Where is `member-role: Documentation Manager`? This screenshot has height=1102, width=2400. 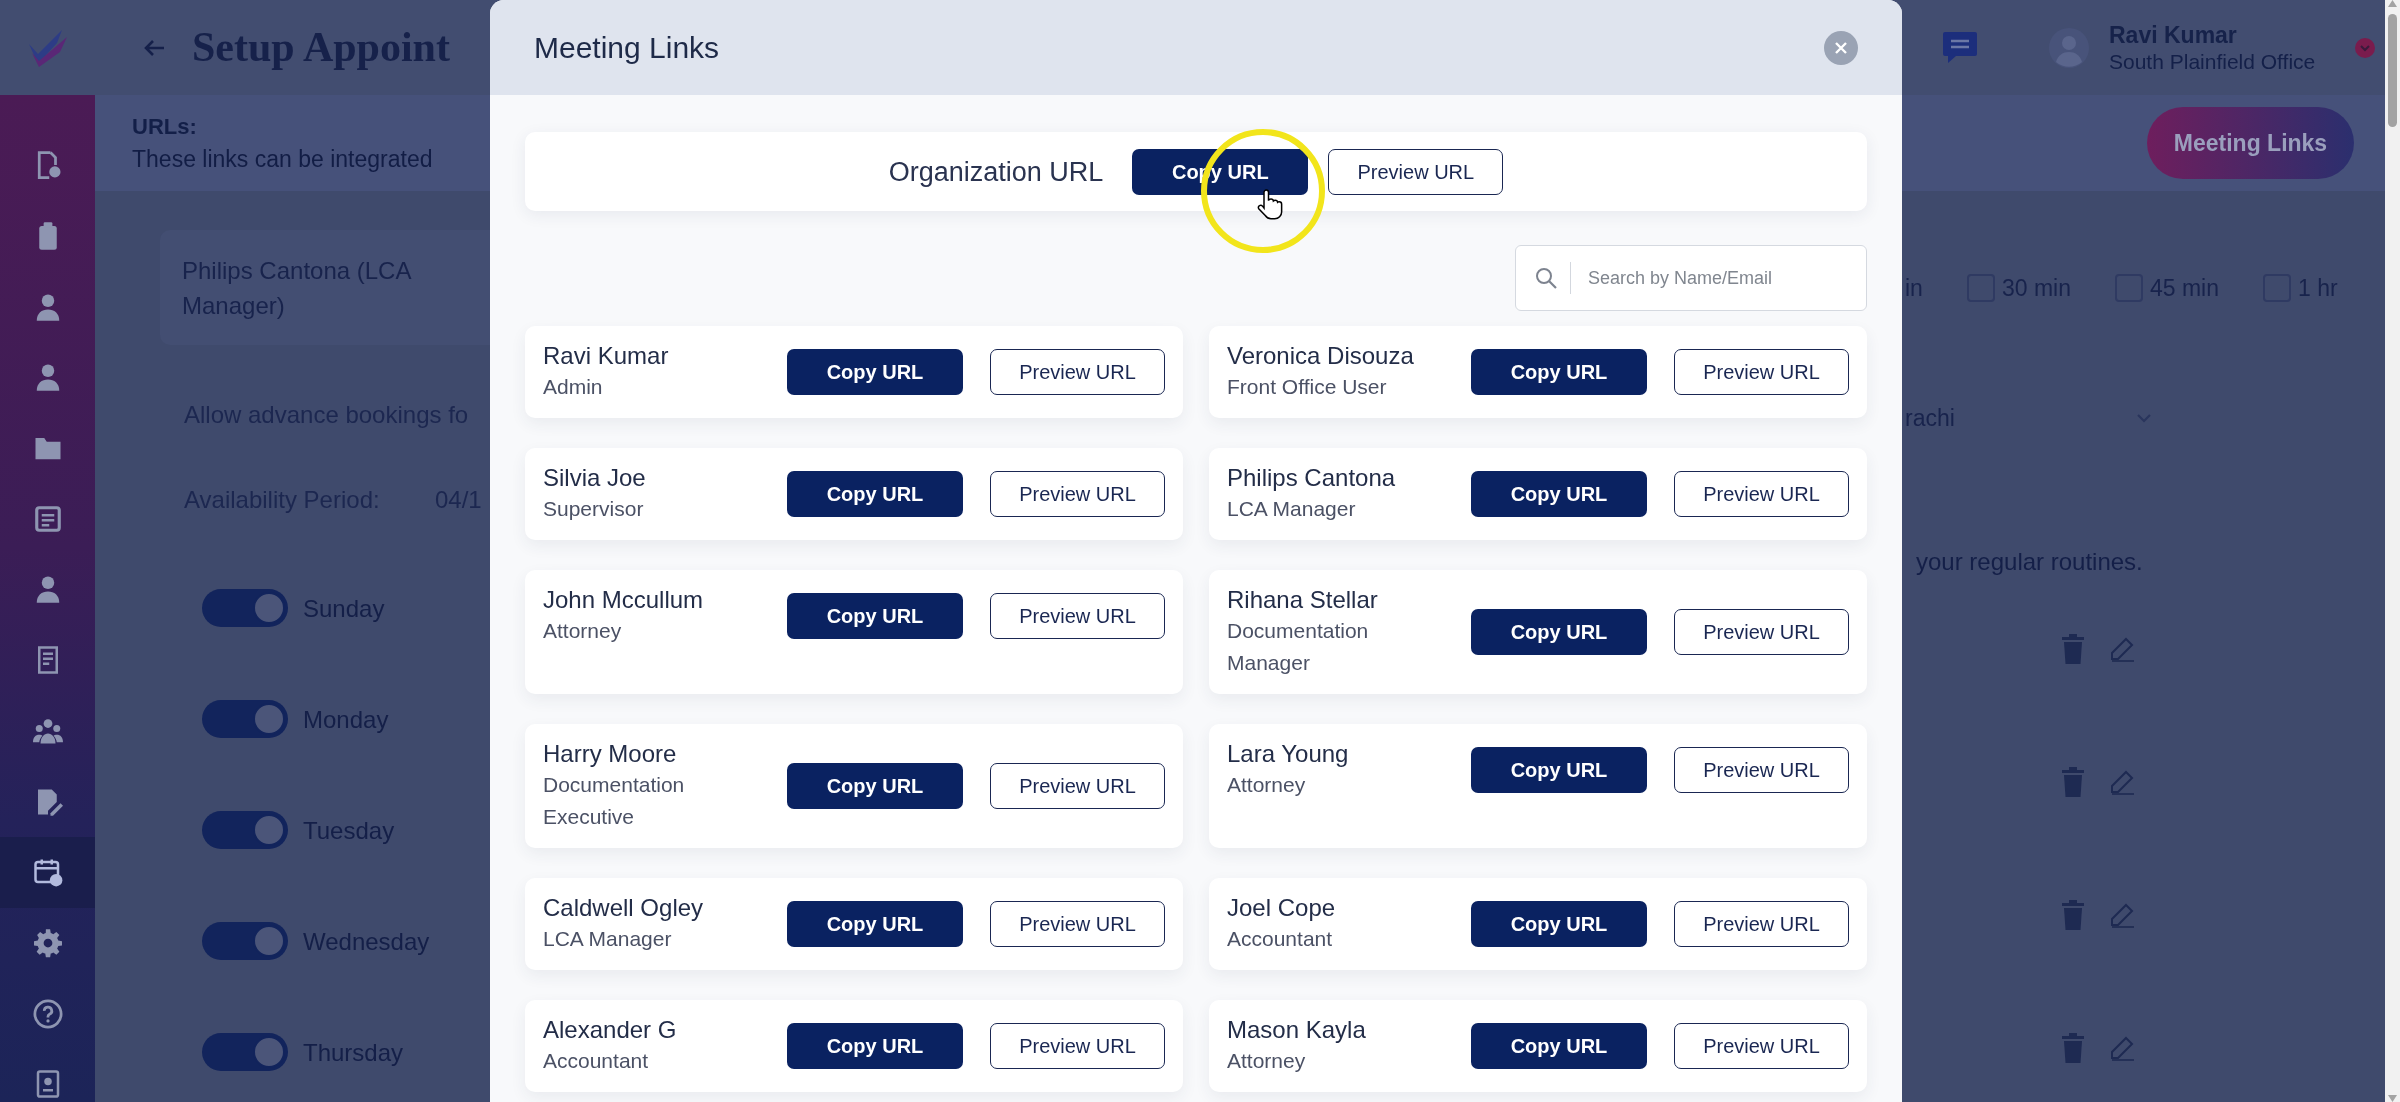
member-role: Documentation Manager is located at coordinates (1298, 647).